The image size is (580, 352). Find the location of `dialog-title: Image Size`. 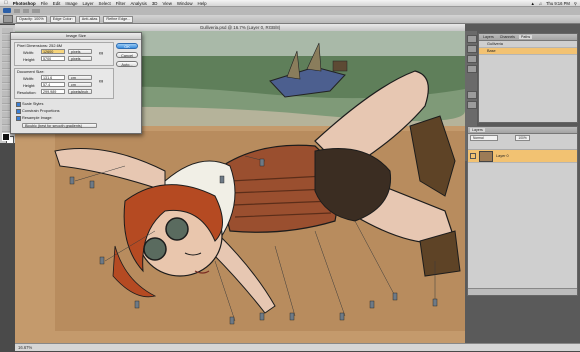

dialog-title: Image Size is located at coordinates (76, 36).